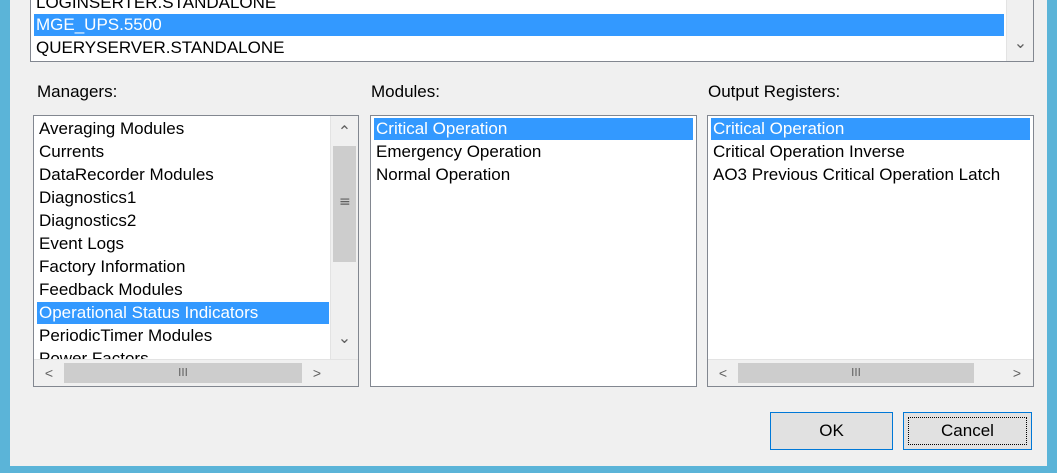  I want to click on window-frame-left, so click(5, 236).